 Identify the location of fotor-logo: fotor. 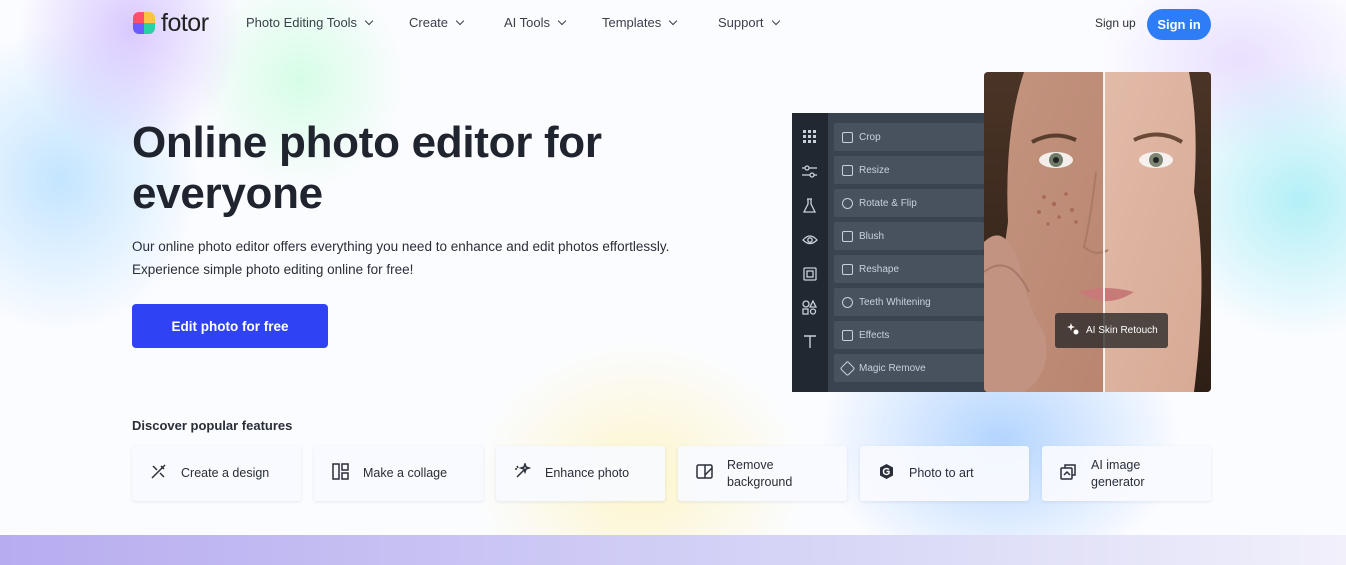
(171, 23).